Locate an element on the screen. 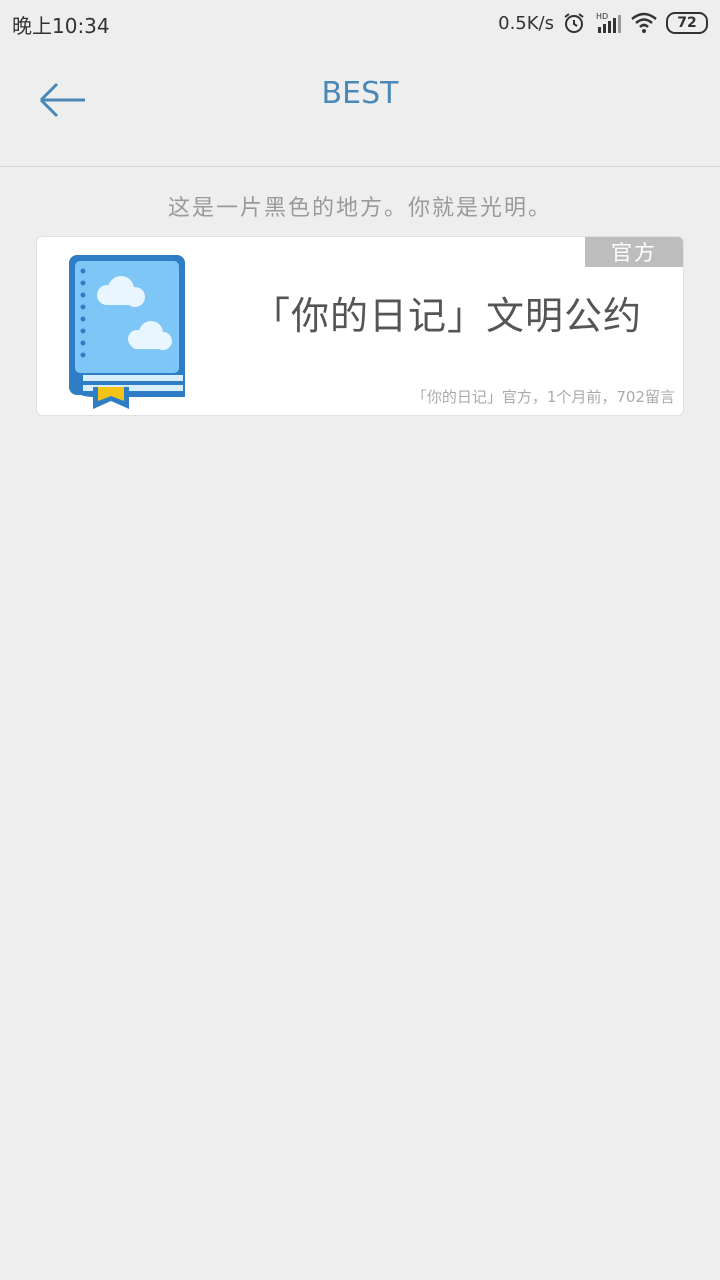  status-time: 晚上10:34 is located at coordinates (61, 26).